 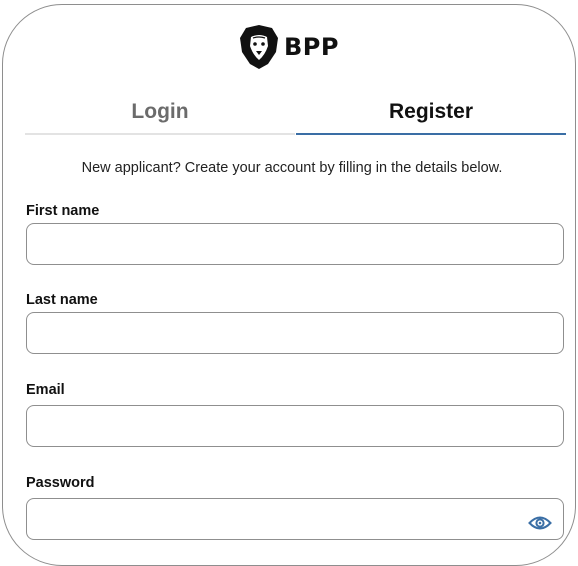 I want to click on eye-icon, so click(x=540, y=525).